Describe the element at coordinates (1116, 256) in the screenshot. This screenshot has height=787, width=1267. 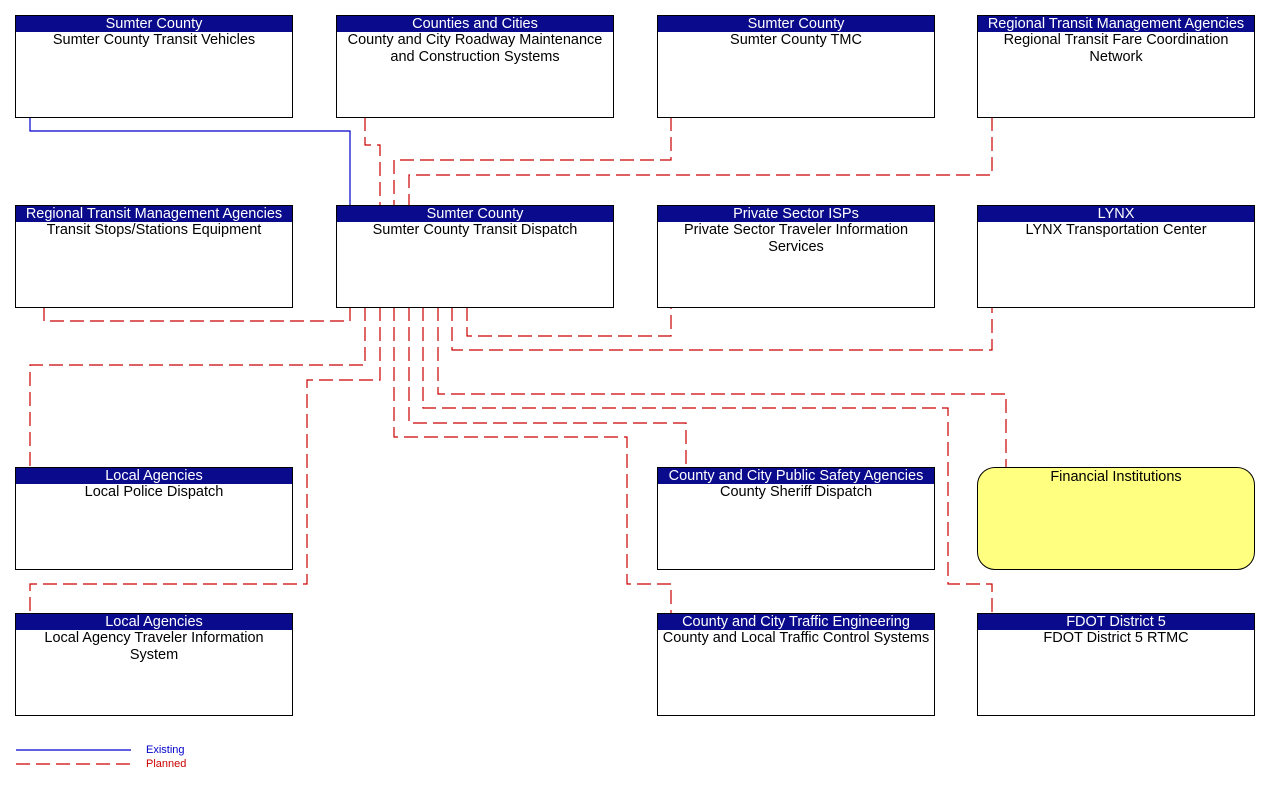
I see `node-lynx: LYNX LYNX Transportation Center` at that location.